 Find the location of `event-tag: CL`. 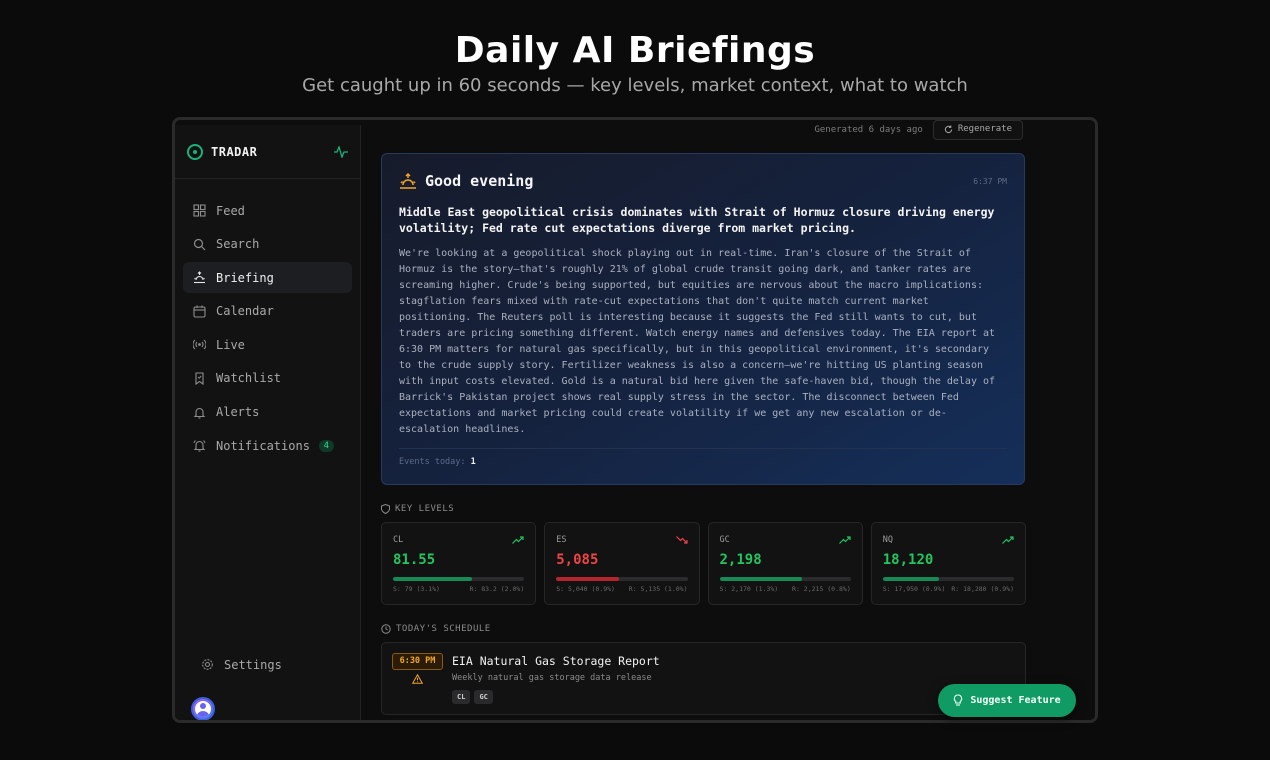

event-tag: CL is located at coordinates (461, 697).